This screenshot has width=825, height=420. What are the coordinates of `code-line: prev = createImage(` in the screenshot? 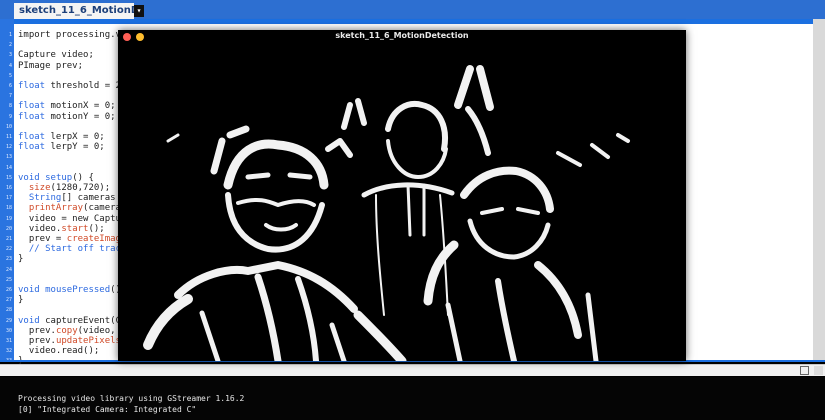 It's located at (75, 239).